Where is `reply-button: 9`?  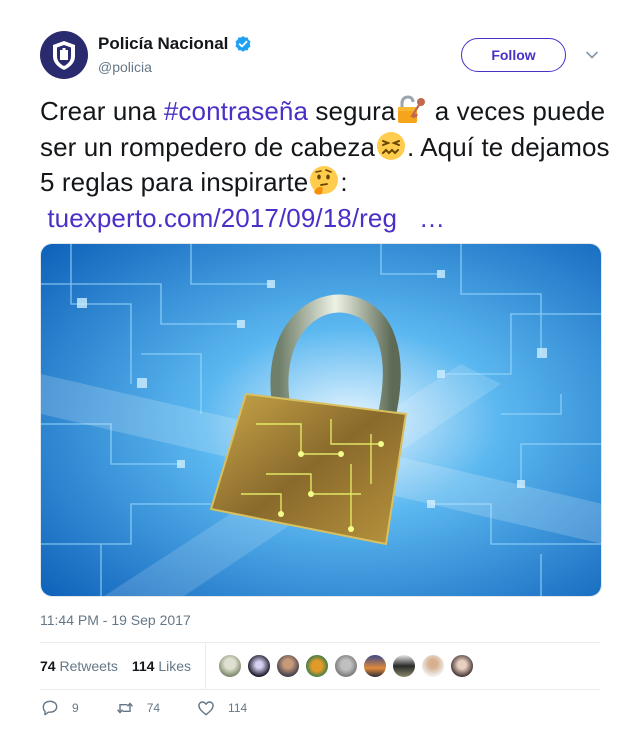 reply-button: 9 is located at coordinates (59, 708).